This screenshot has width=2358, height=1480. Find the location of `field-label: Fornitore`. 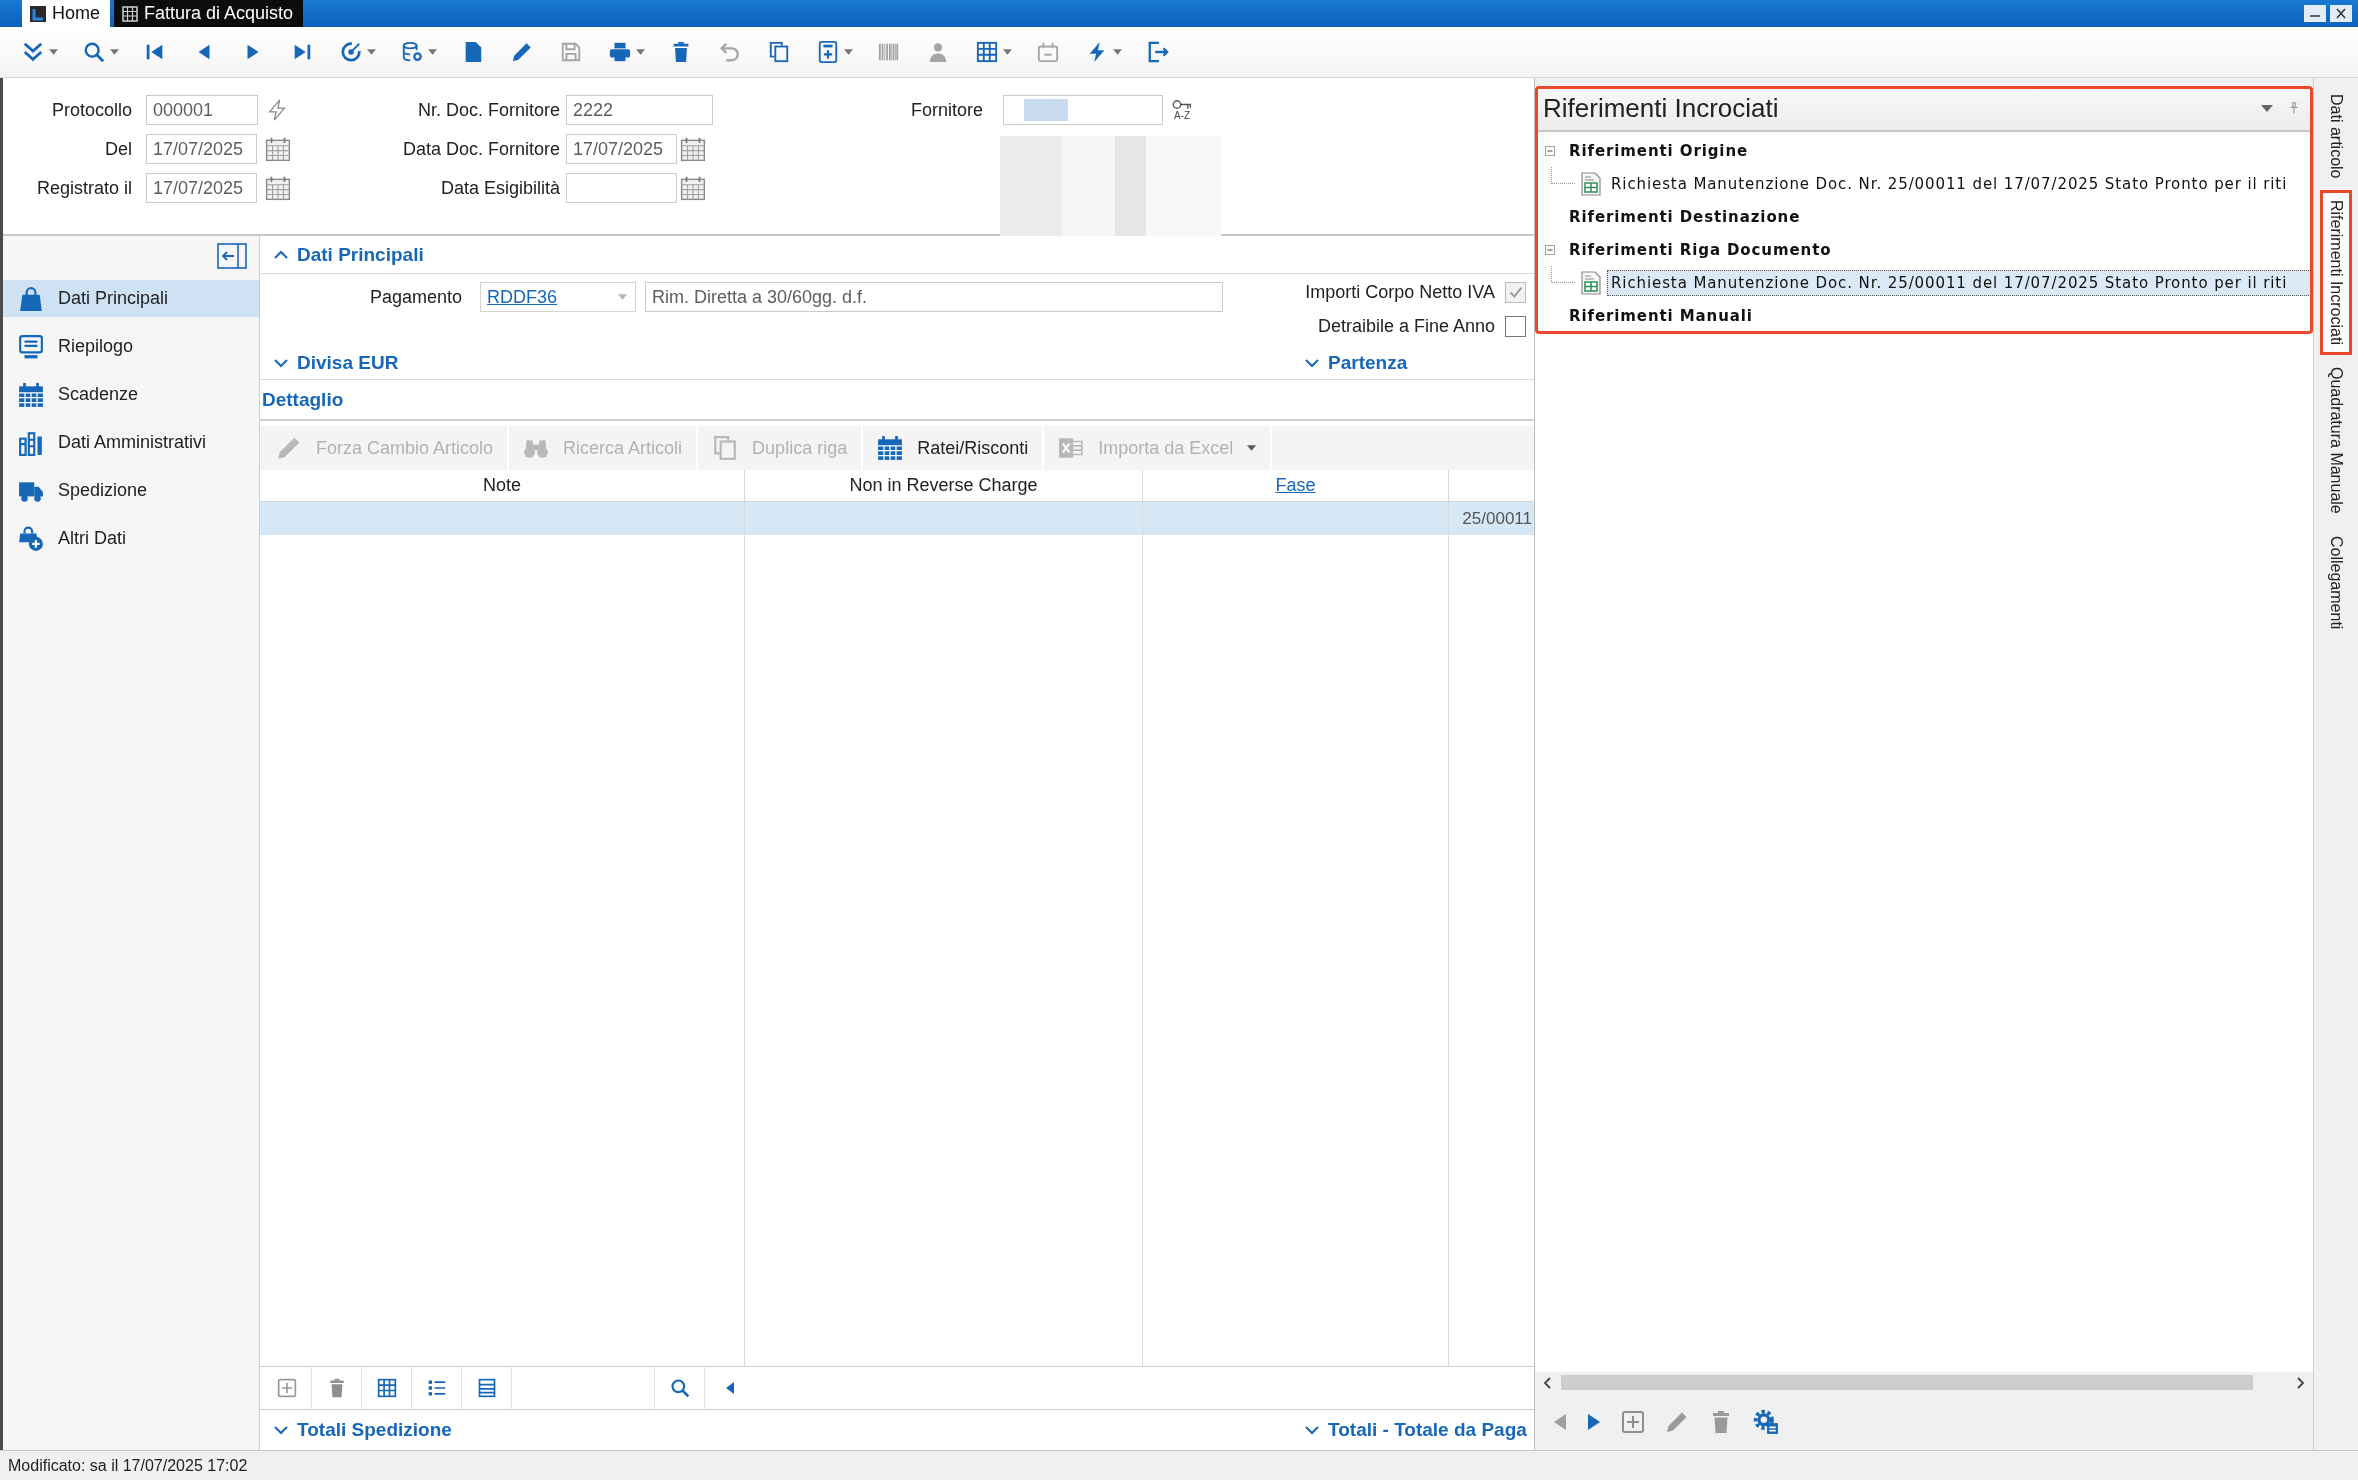

field-label: Fornitore is located at coordinates (946, 110).